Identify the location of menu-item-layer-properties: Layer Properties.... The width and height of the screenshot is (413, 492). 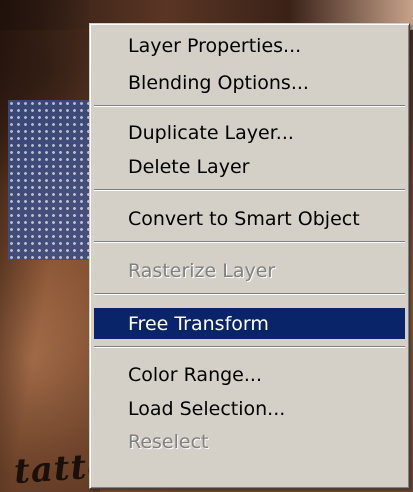
(249, 46).